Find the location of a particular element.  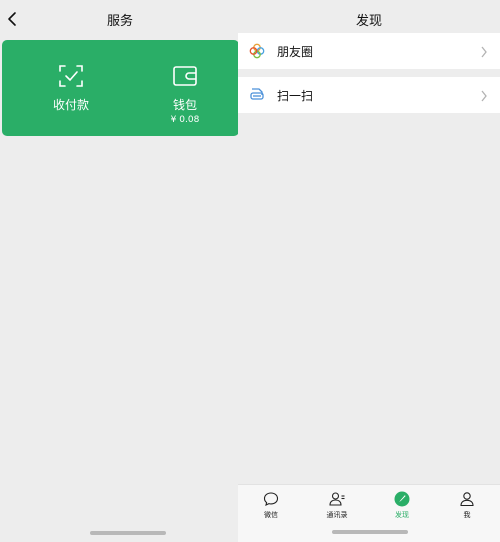

wallet-label: 钱包 is located at coordinates (184, 105).